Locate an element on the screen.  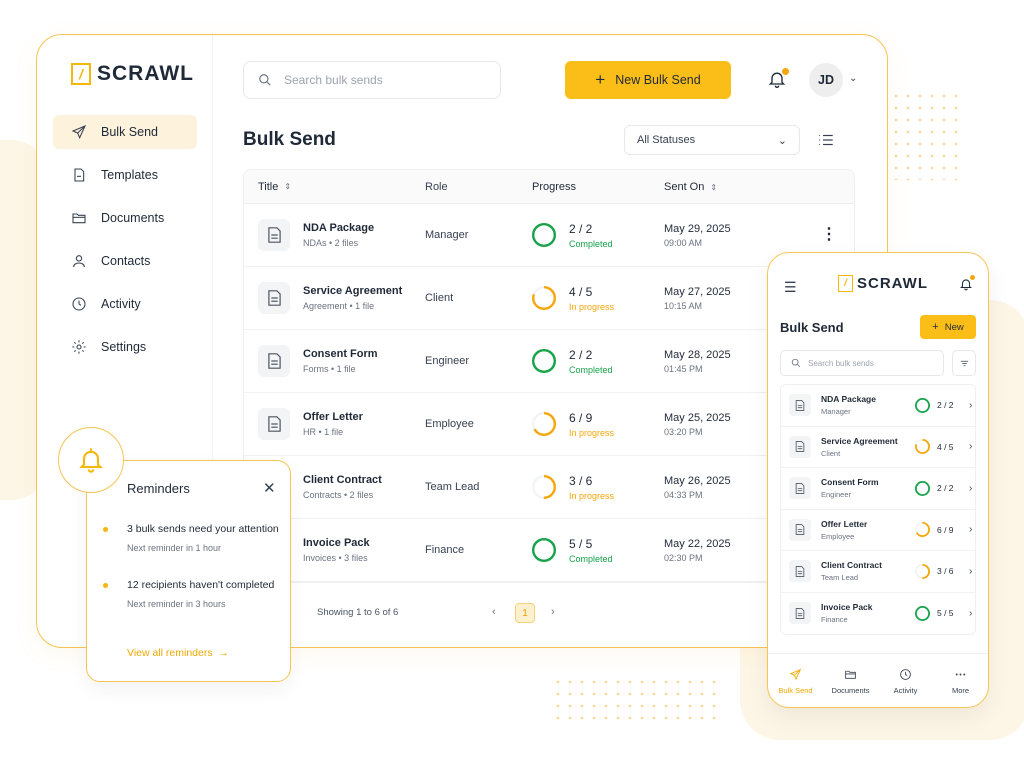
sidebar-item-documents: Documents is located at coordinates (125, 218).